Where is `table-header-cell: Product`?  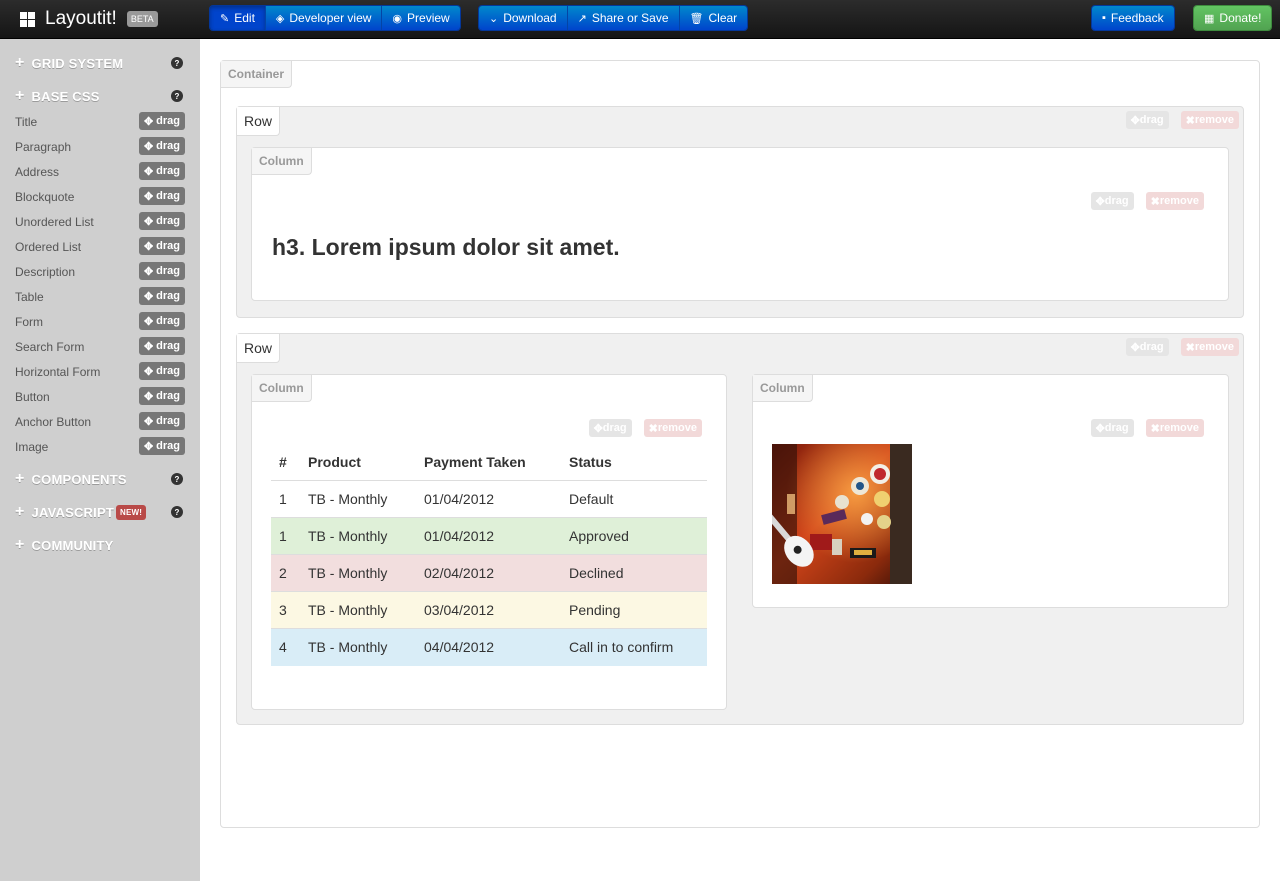 table-header-cell: Product is located at coordinates (358, 463).